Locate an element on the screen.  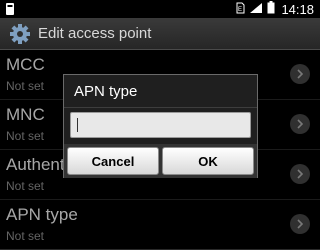
sim-icon: E is located at coordinates (240, 9).